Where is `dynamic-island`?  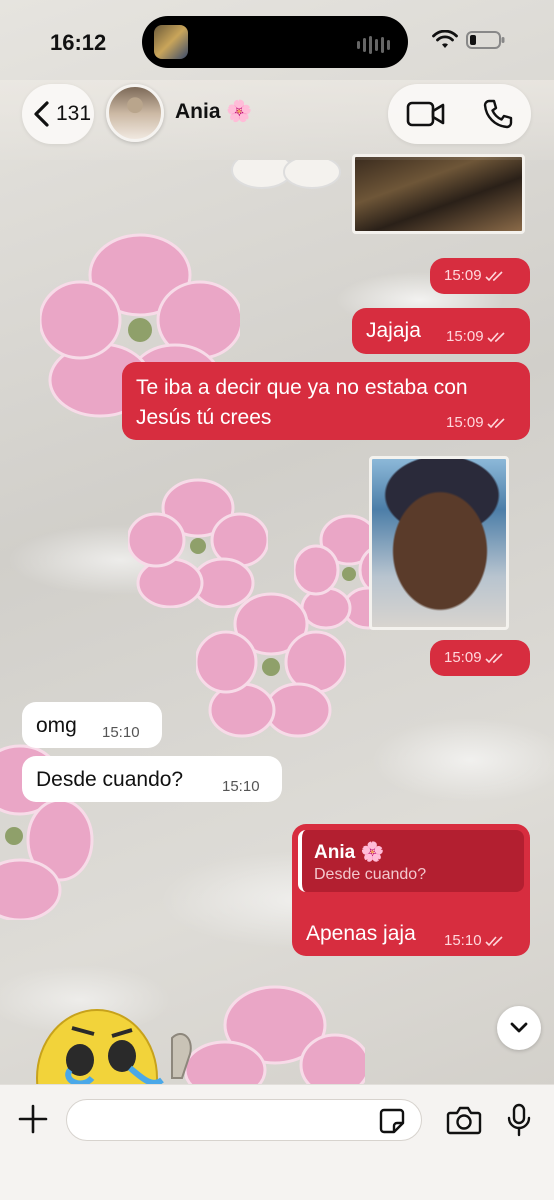
dynamic-island is located at coordinates (275, 42).